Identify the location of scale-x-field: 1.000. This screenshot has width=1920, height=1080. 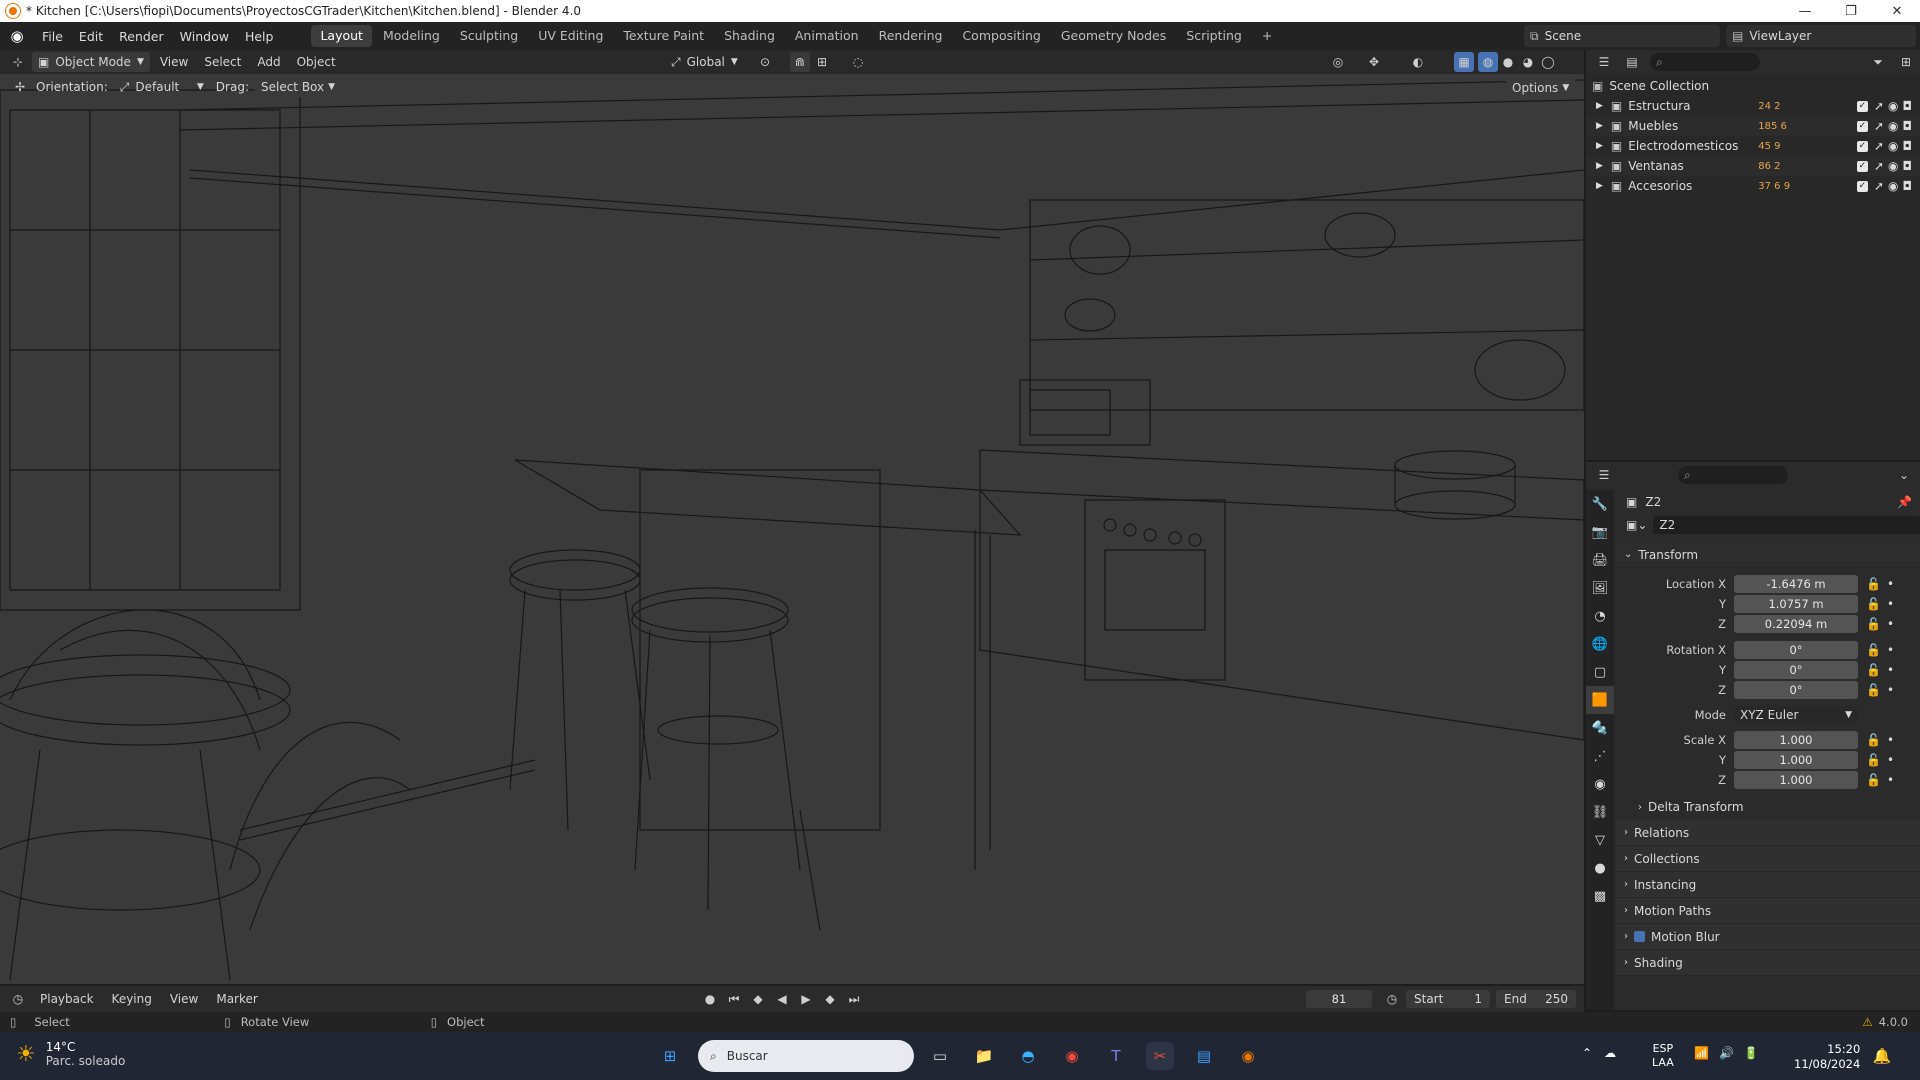
(1796, 740).